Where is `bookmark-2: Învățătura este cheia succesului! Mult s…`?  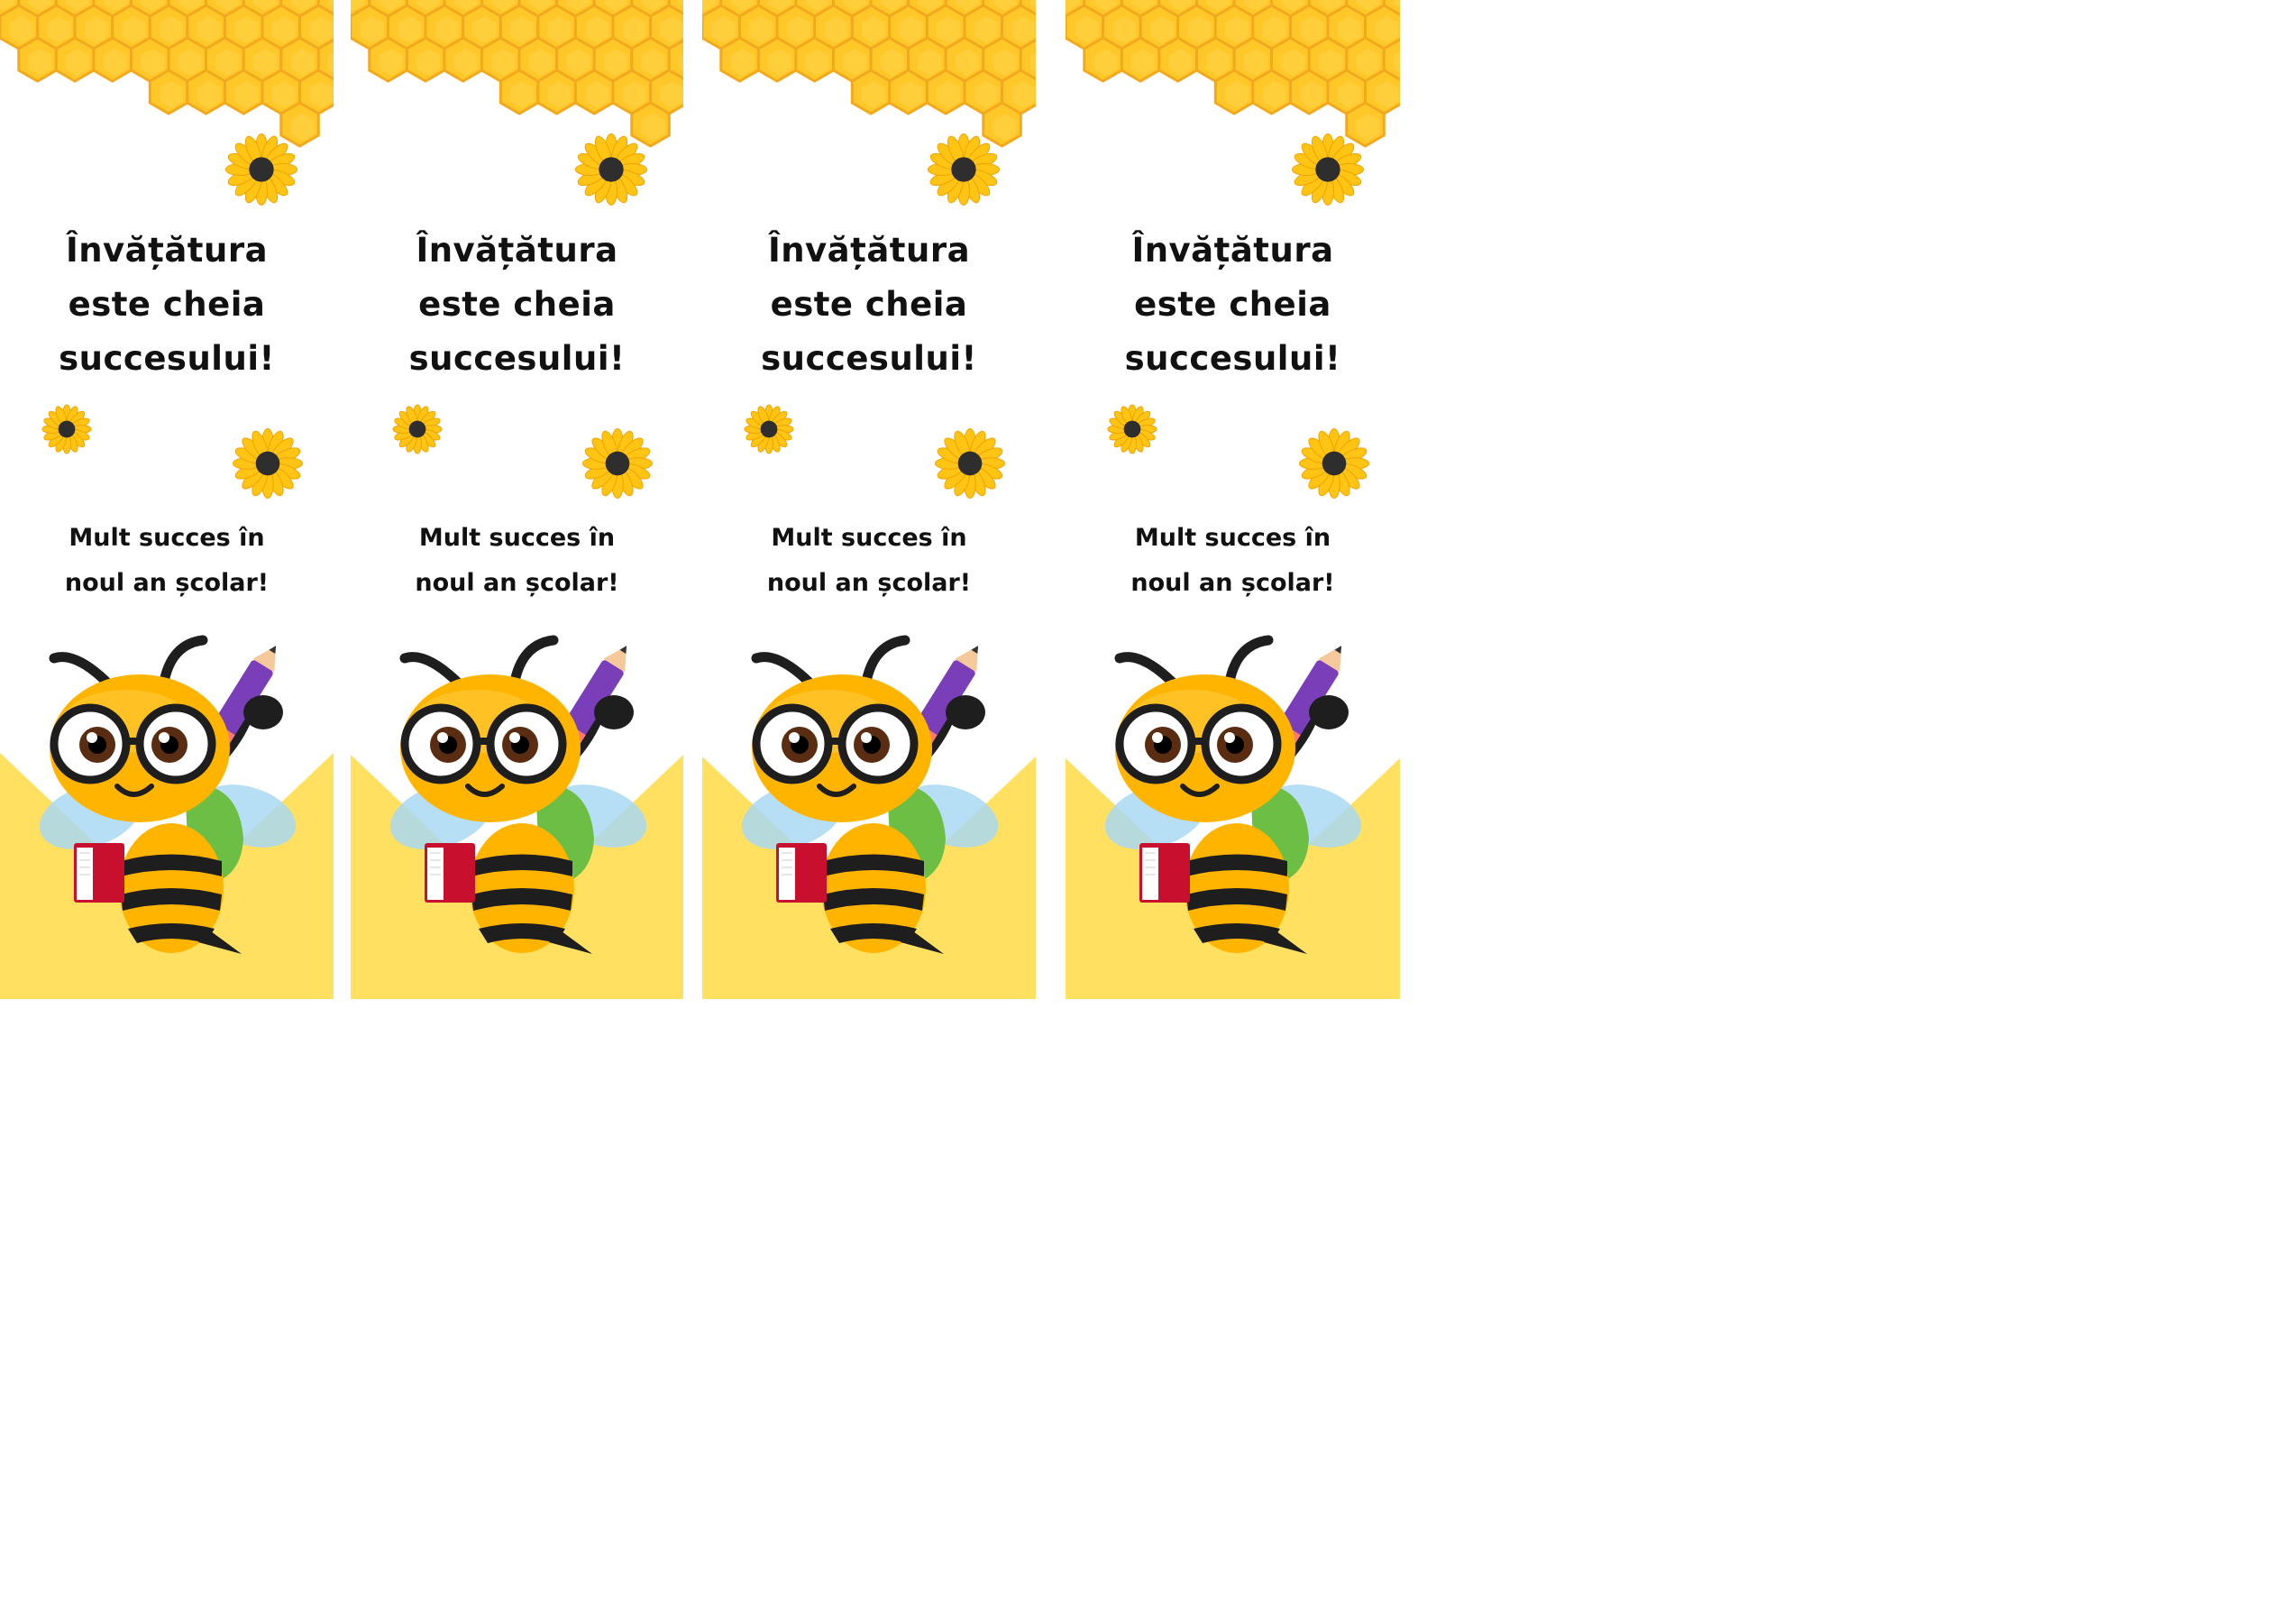
bookmark-2: Învățătura este cheia succesului! Mult s… is located at coordinates (517, 500).